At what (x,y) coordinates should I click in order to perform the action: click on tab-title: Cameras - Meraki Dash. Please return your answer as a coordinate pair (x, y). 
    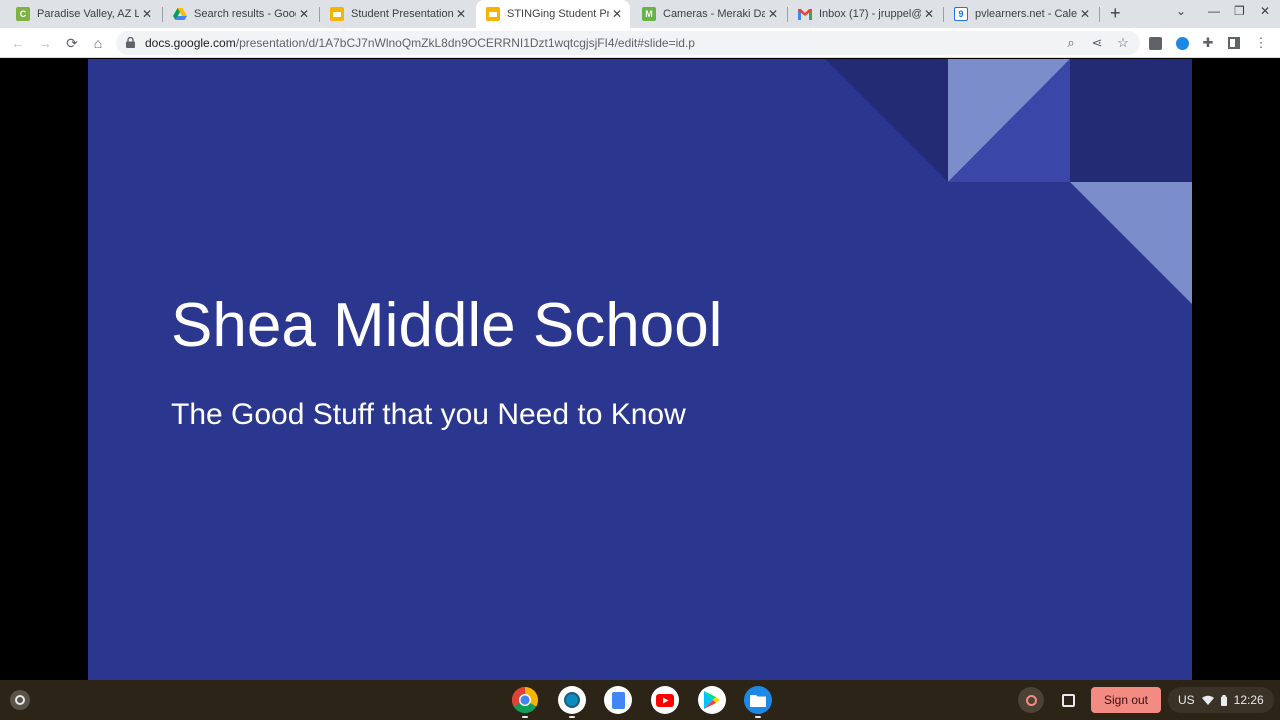
    Looking at the image, I should click on (714, 14).